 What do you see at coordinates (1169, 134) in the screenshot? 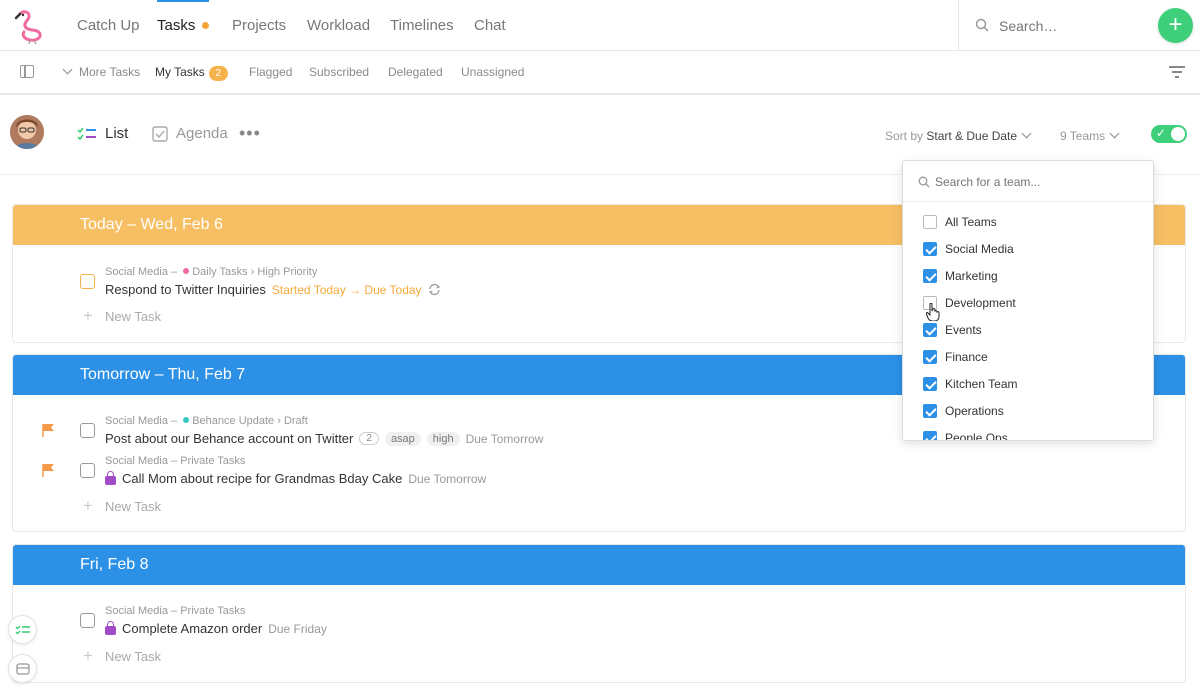
I see `completed-toggle: ✓` at bounding box center [1169, 134].